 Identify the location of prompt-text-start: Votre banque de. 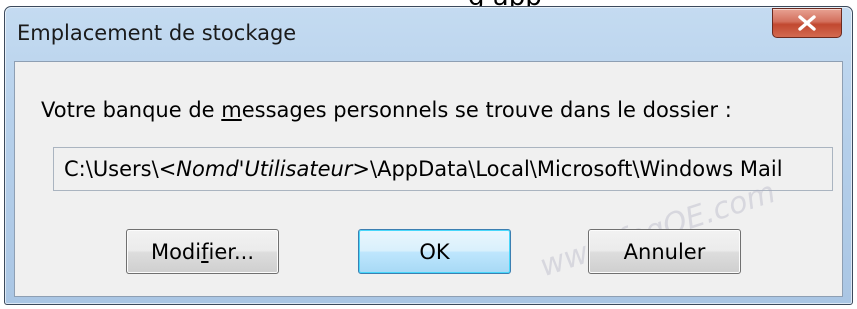
(131, 110).